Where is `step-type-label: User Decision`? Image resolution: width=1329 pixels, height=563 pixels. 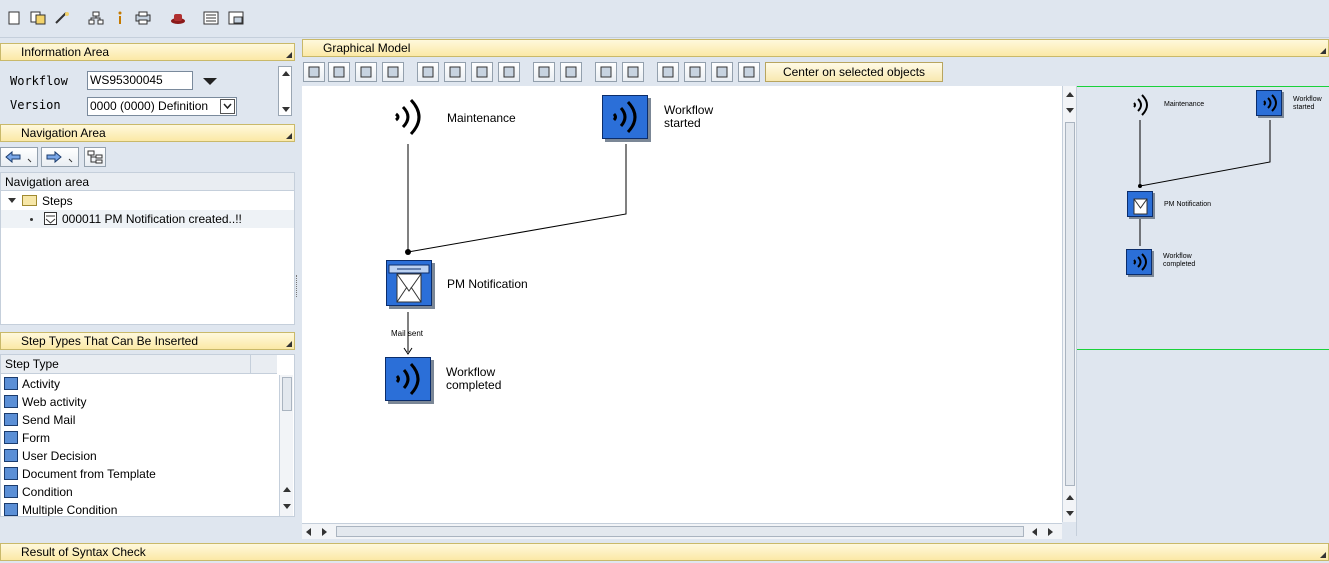 step-type-label: User Decision is located at coordinates (59, 456).